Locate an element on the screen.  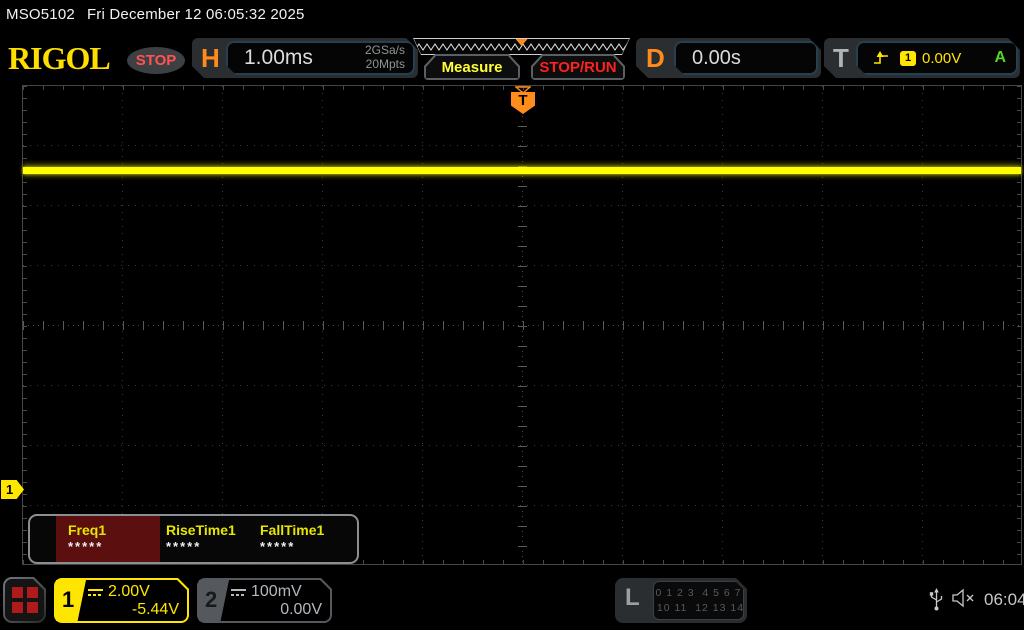
trigger-label: T is located at coordinates (841, 58).